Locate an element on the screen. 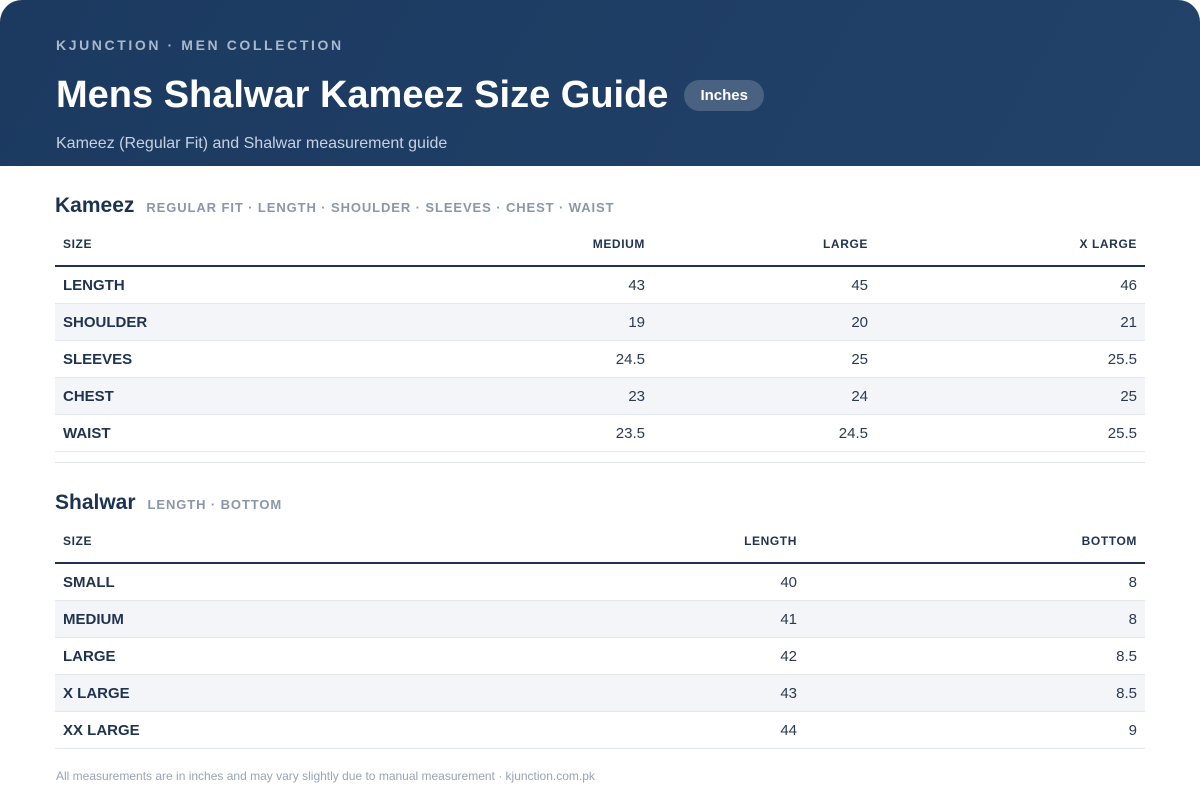  table-row: MEDIUM 41 8 is located at coordinates (600, 619).